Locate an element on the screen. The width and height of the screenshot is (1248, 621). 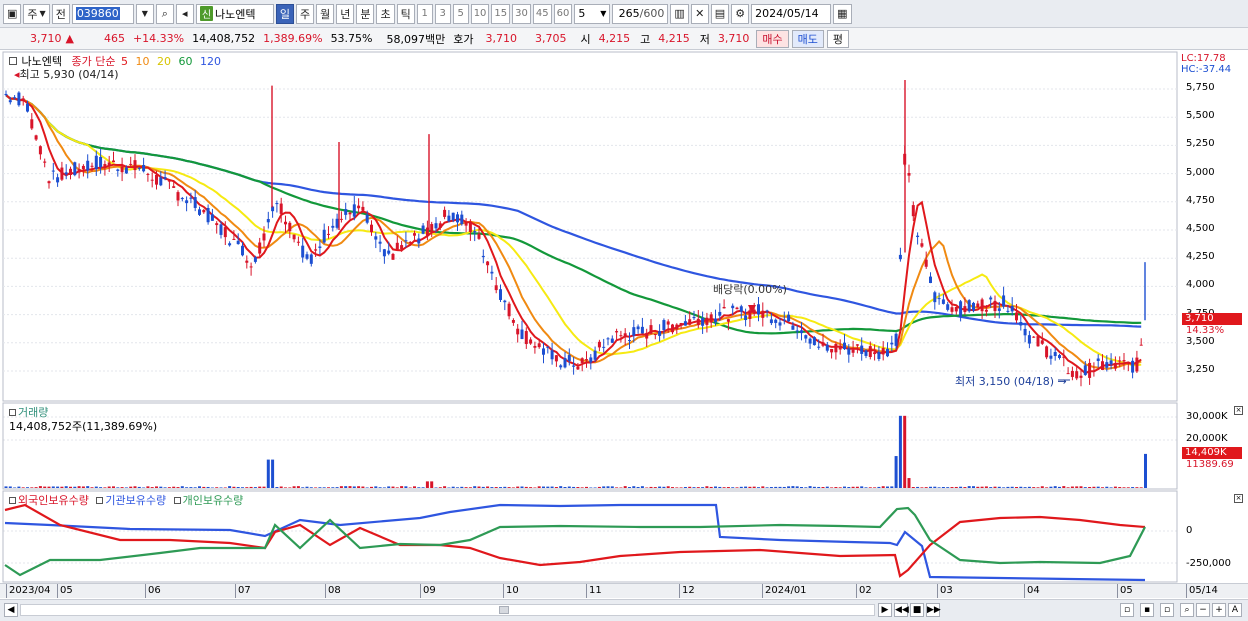
interval-60: 60 is located at coordinates (563, 13).